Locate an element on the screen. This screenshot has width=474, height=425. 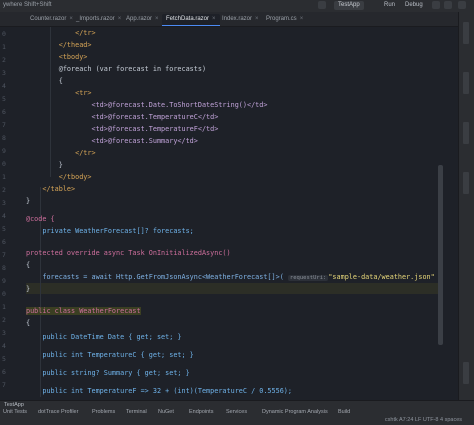
tool-services: Services is located at coordinates (236, 412).